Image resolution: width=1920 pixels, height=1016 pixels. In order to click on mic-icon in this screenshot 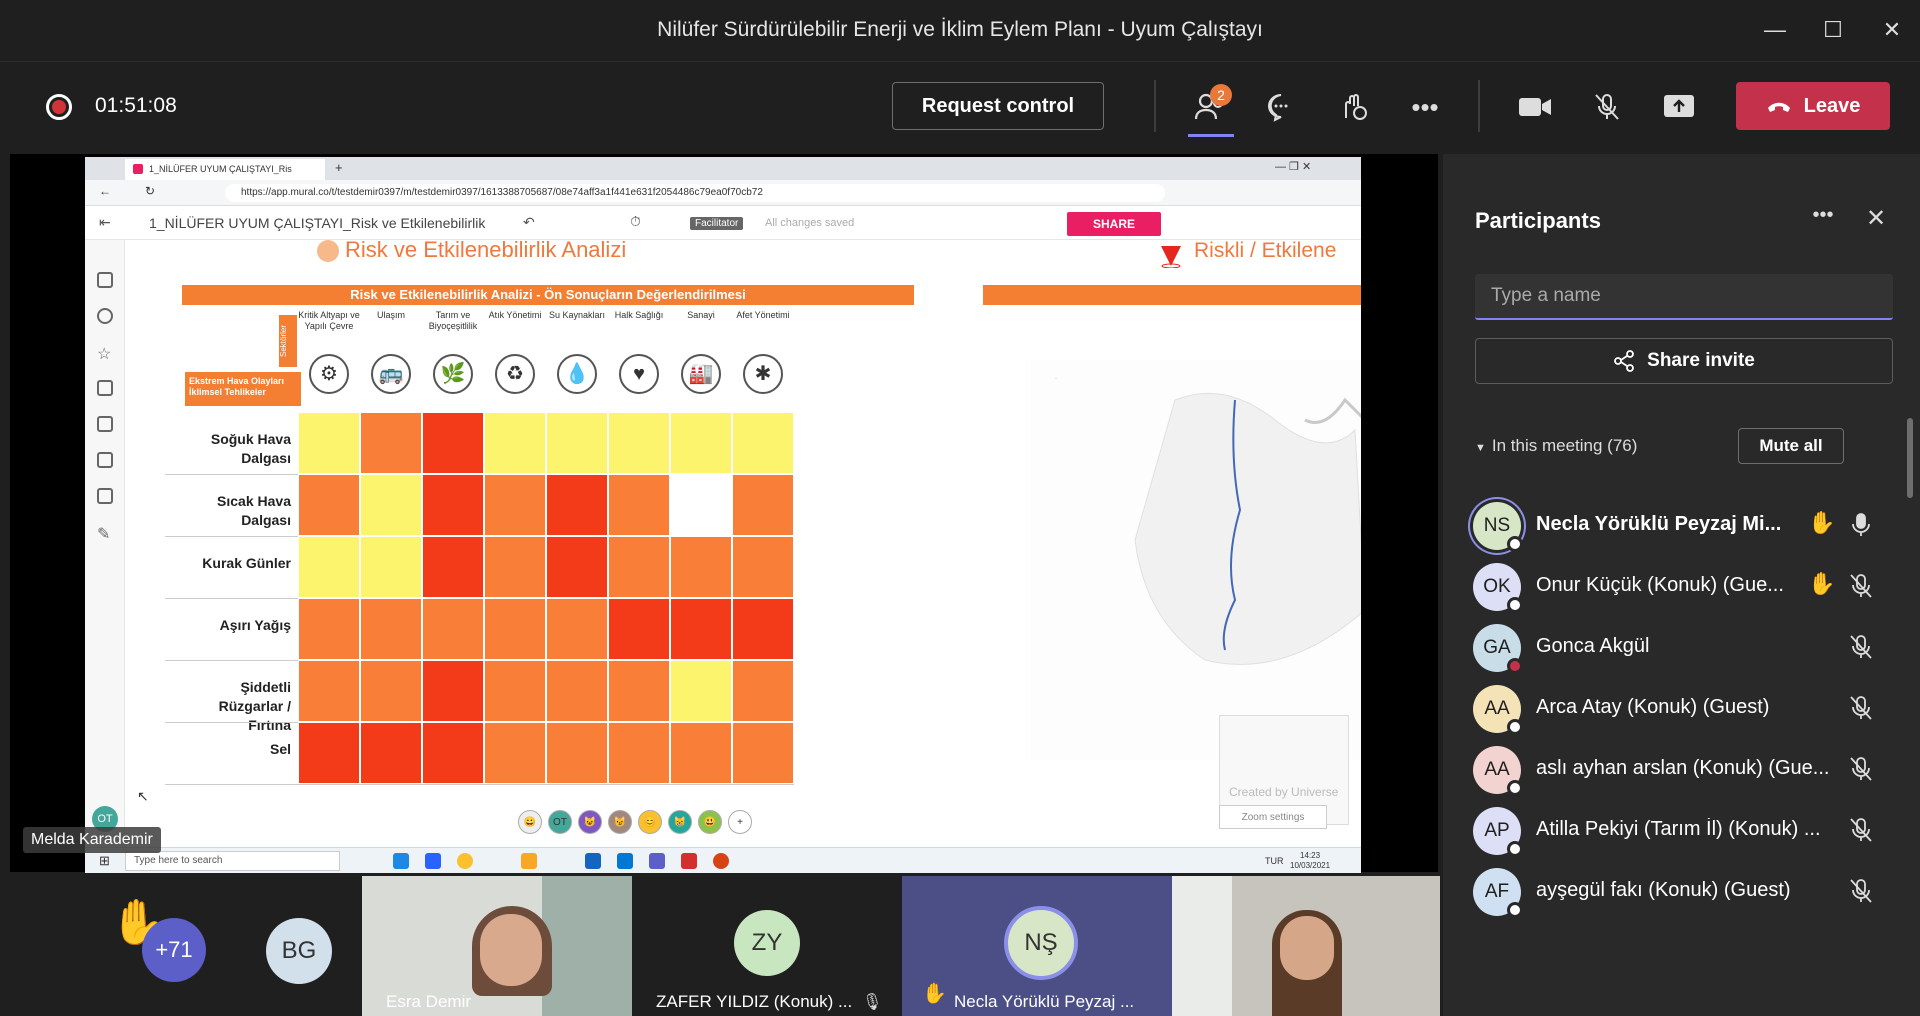, I will do `click(1861, 525)`.